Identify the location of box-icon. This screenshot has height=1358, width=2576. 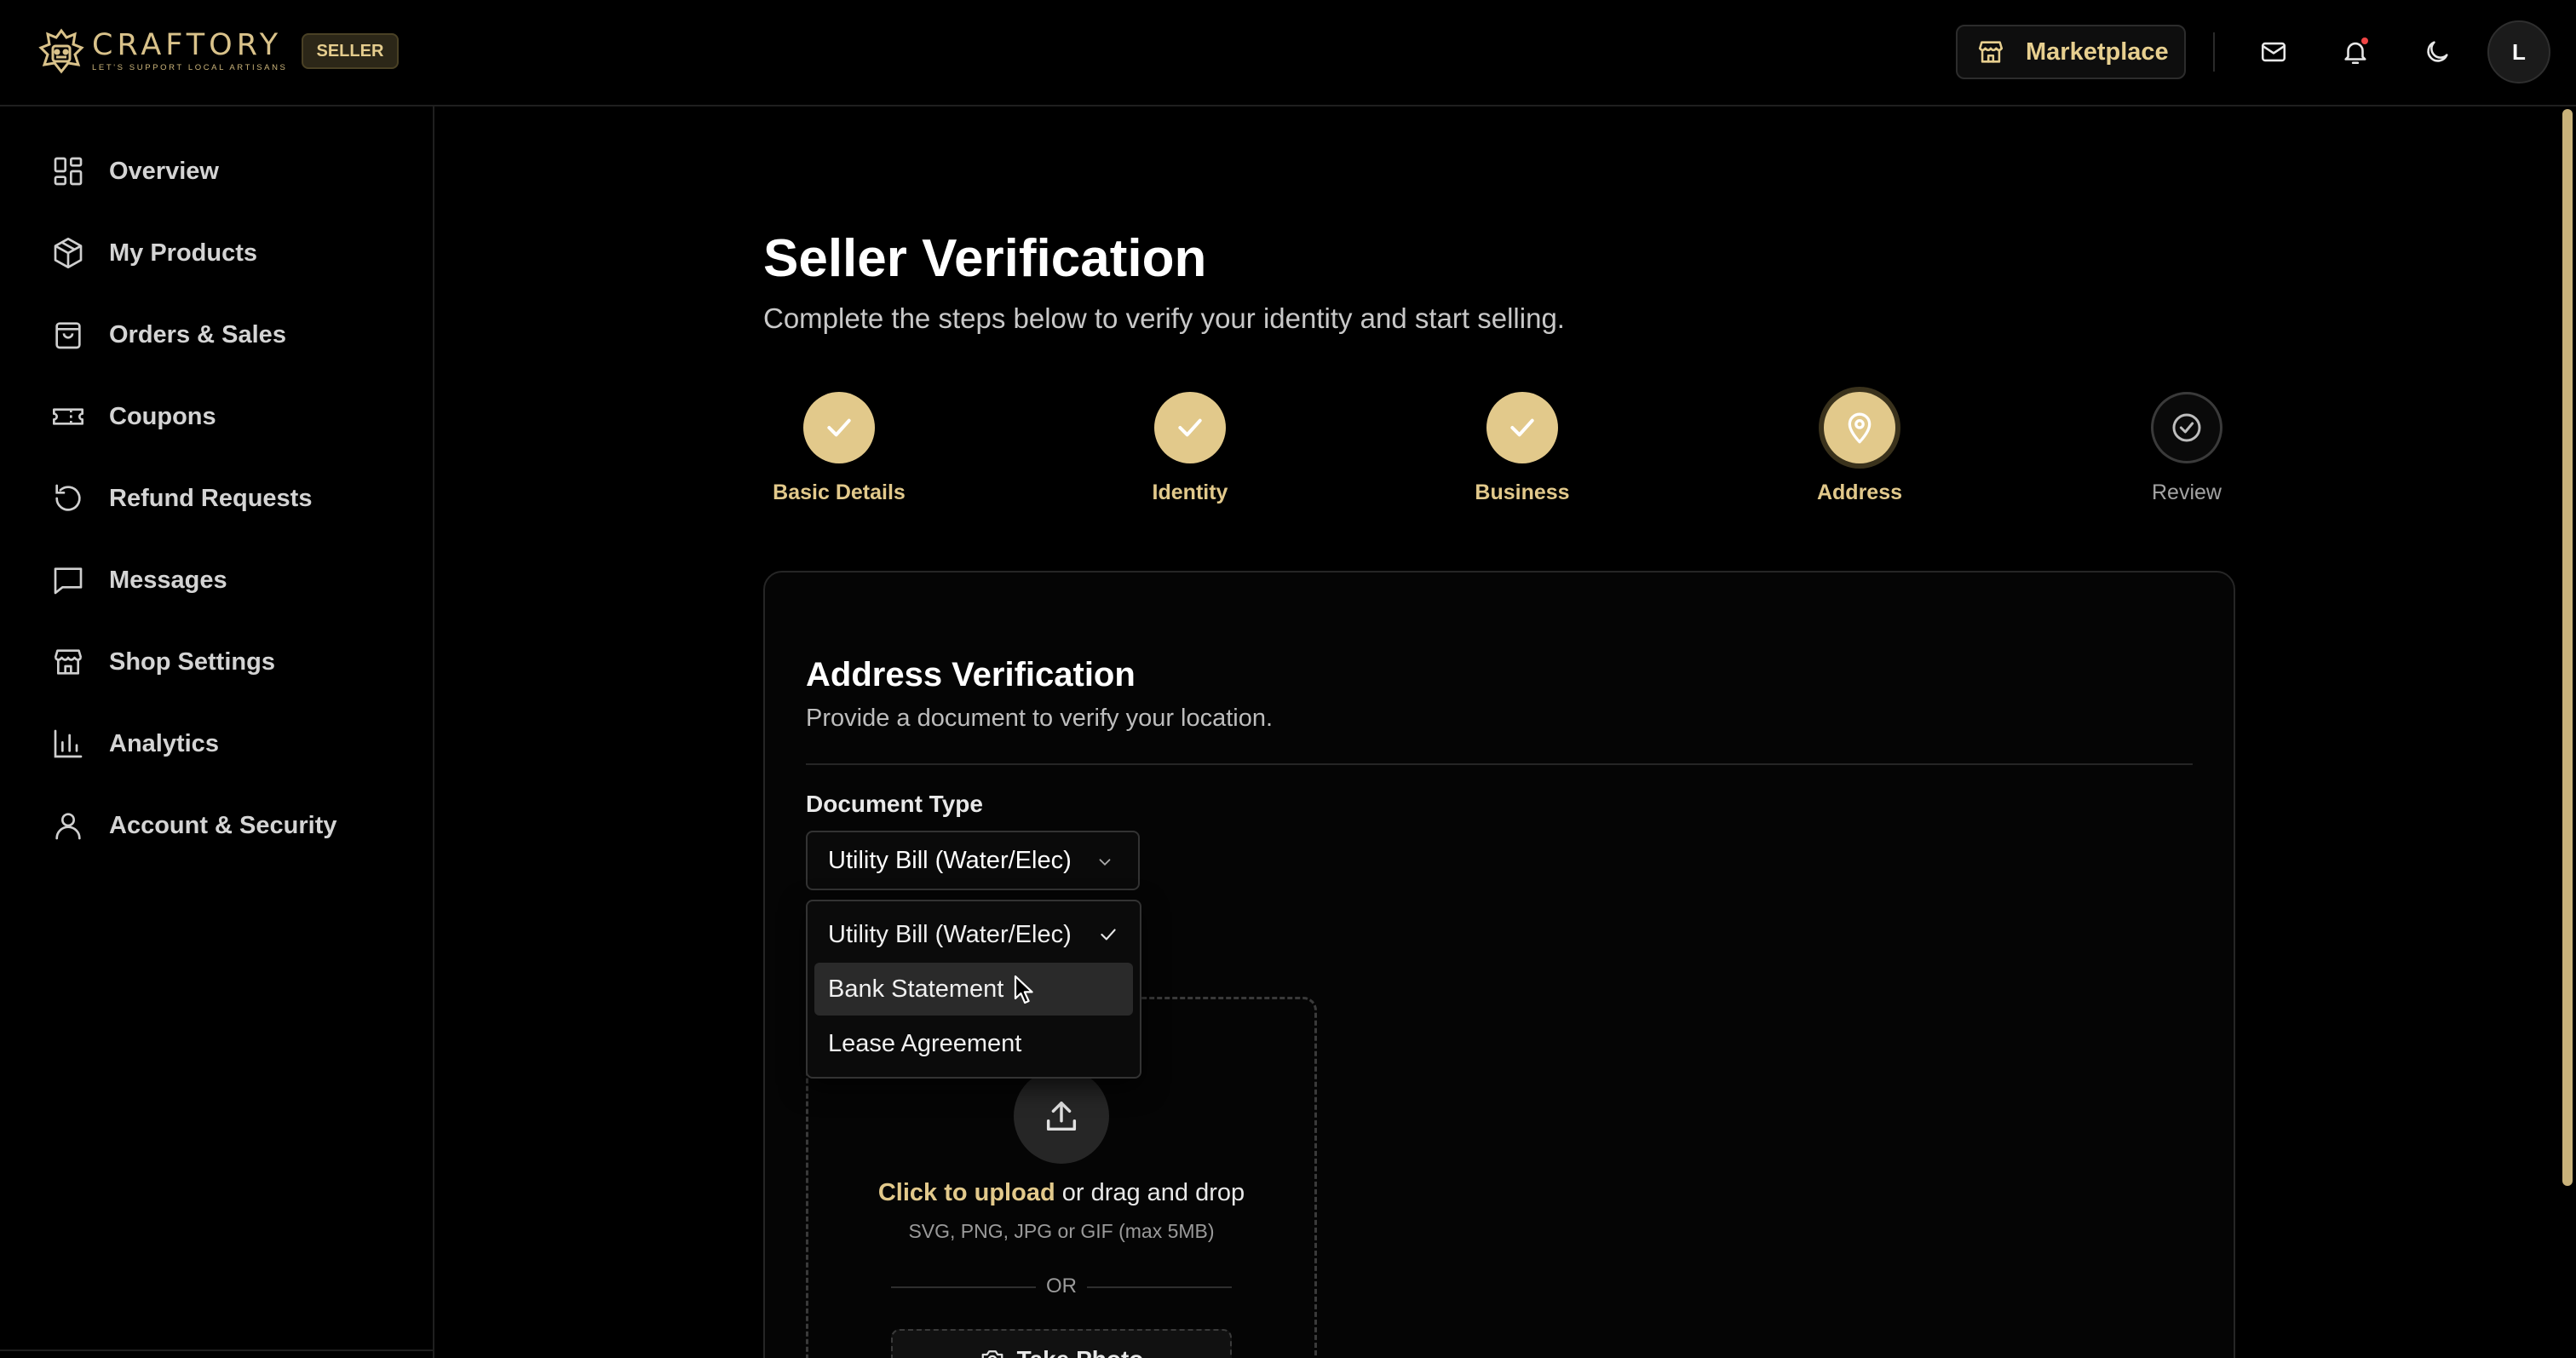
(68, 253).